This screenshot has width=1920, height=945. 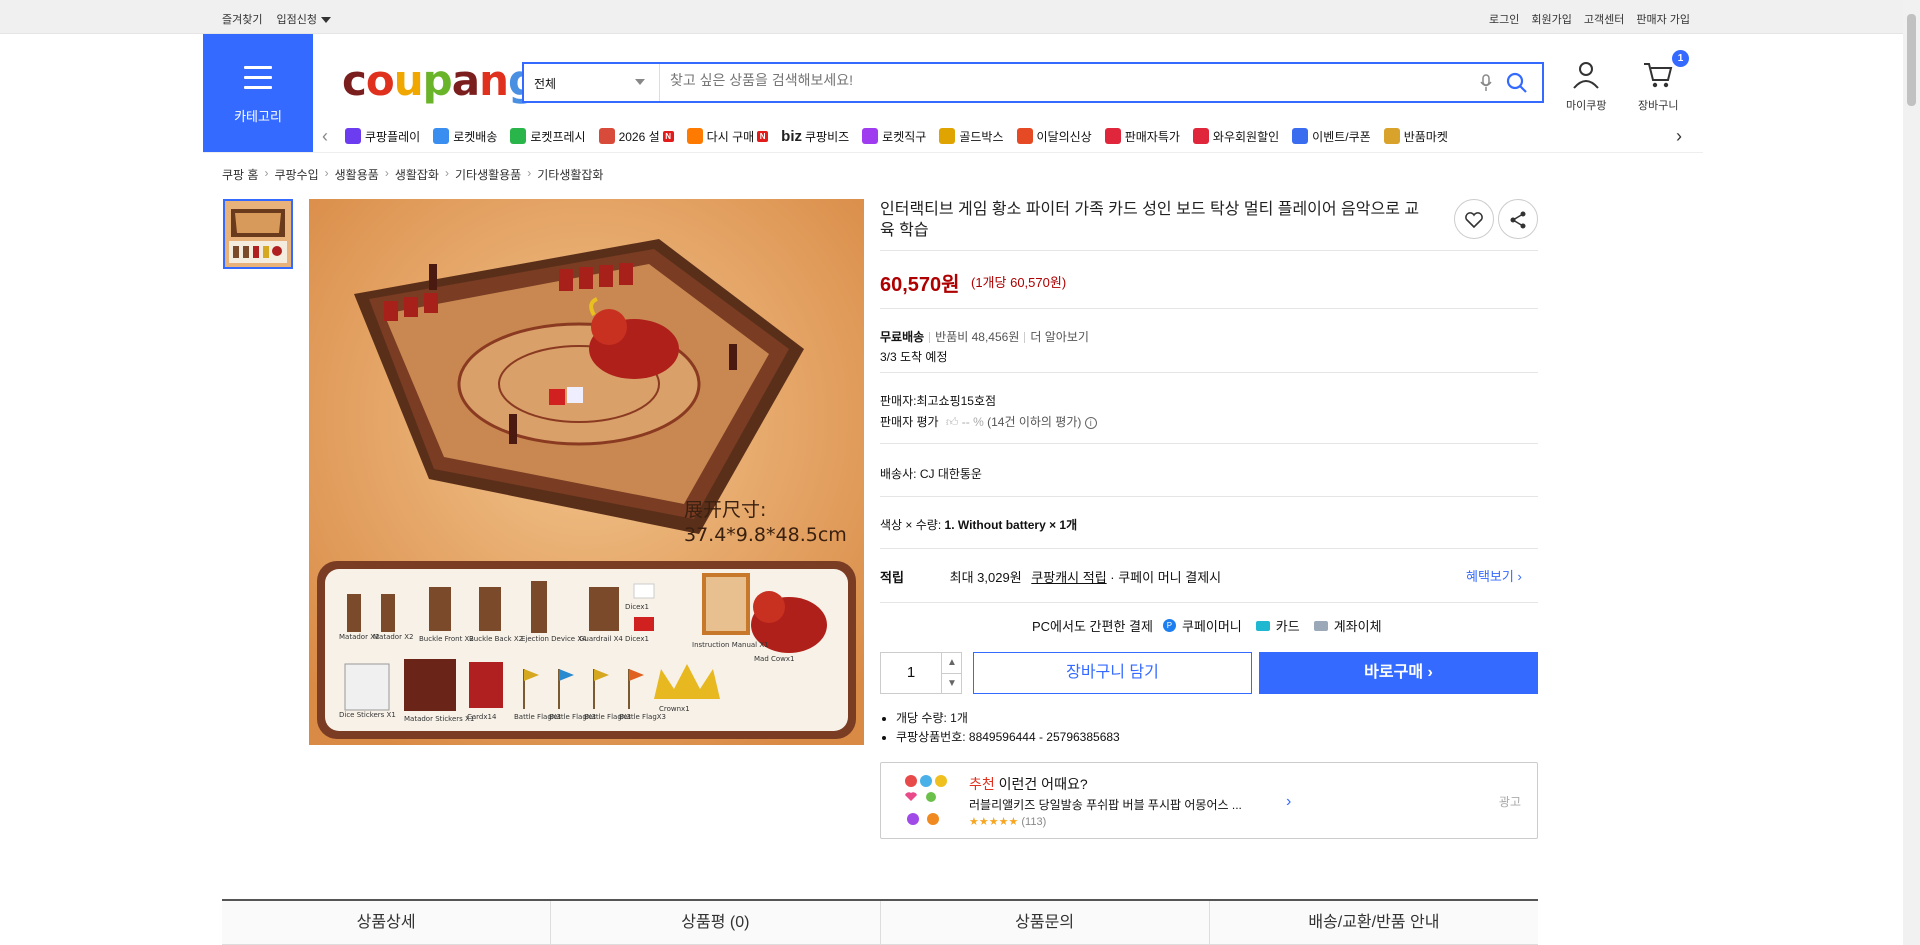 What do you see at coordinates (725, 510) in the screenshot?
I see `size-title-text: 展开尺寸:` at bounding box center [725, 510].